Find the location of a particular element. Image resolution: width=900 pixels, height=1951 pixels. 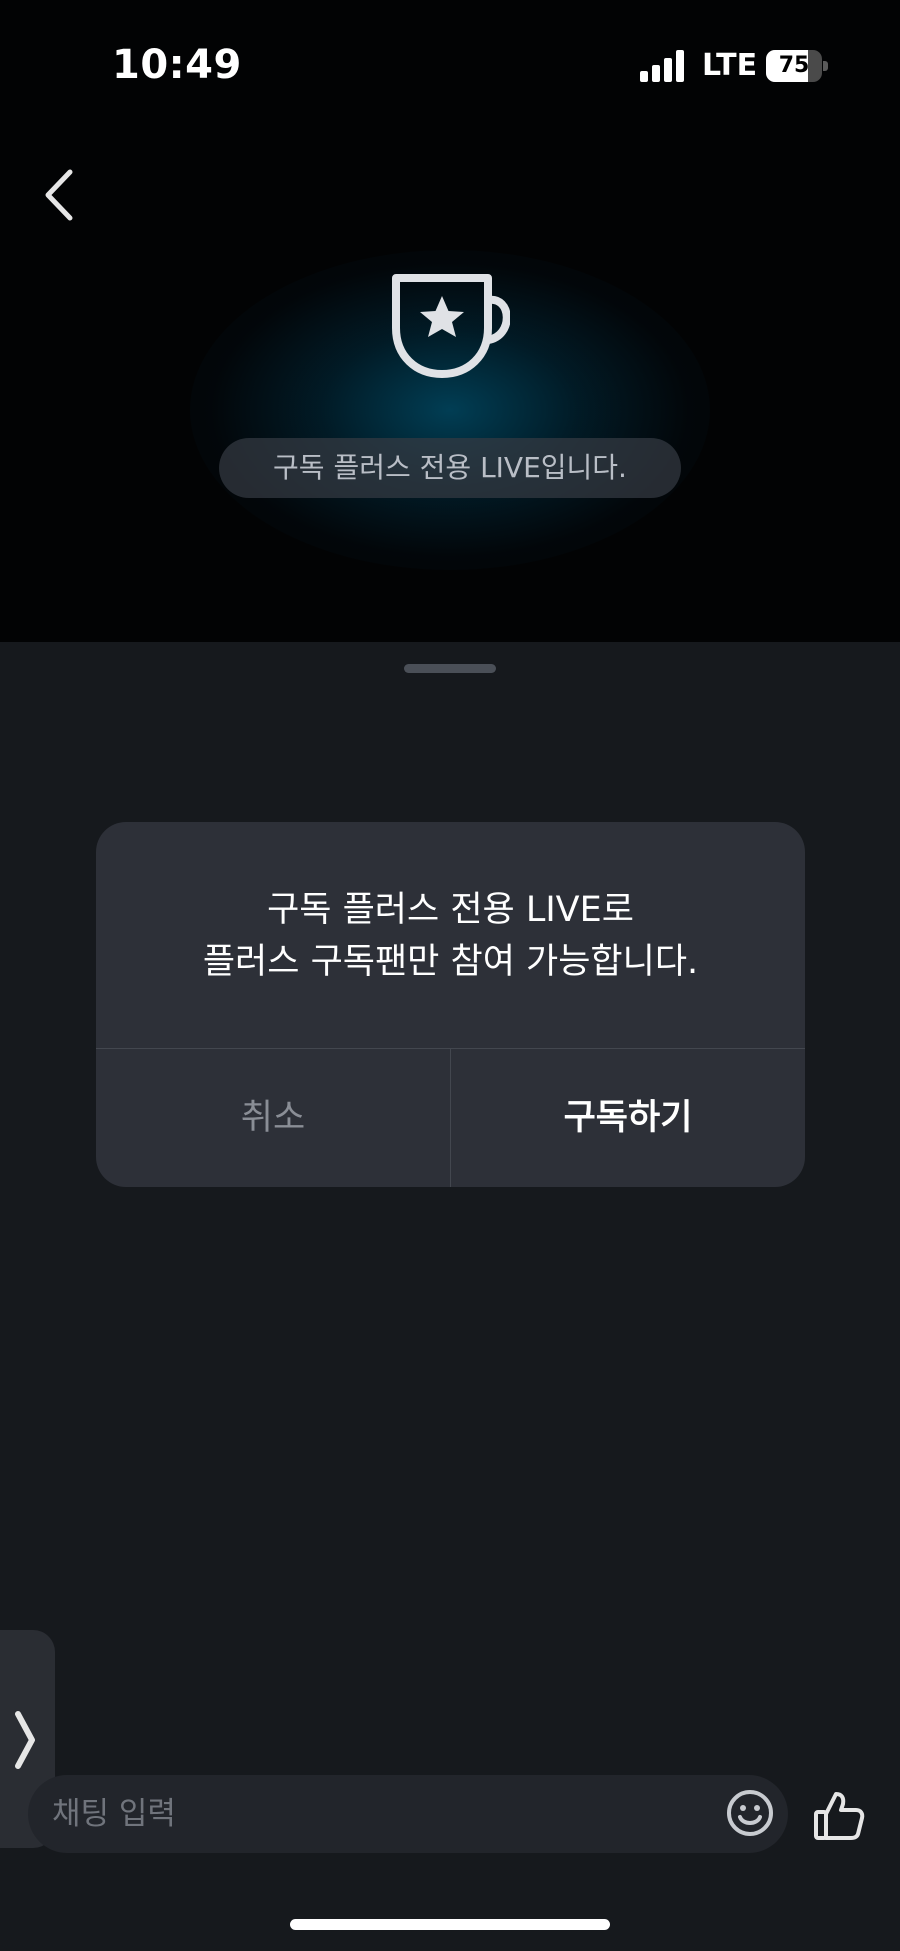

network-type: LTE is located at coordinates (730, 65).